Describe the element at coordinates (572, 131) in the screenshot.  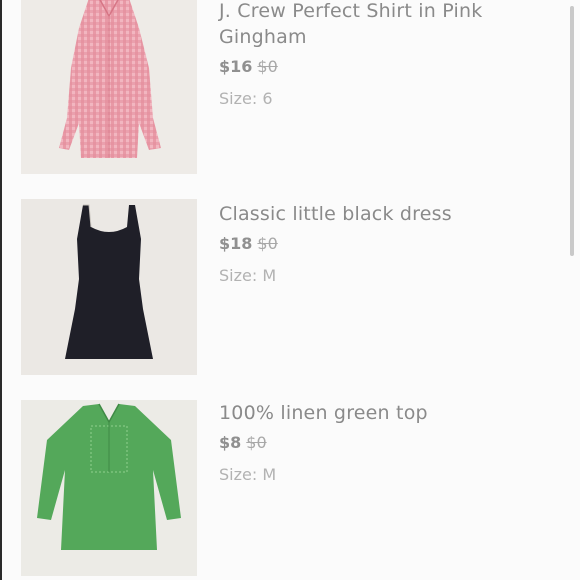
I see `vertical-scrollbar` at that location.